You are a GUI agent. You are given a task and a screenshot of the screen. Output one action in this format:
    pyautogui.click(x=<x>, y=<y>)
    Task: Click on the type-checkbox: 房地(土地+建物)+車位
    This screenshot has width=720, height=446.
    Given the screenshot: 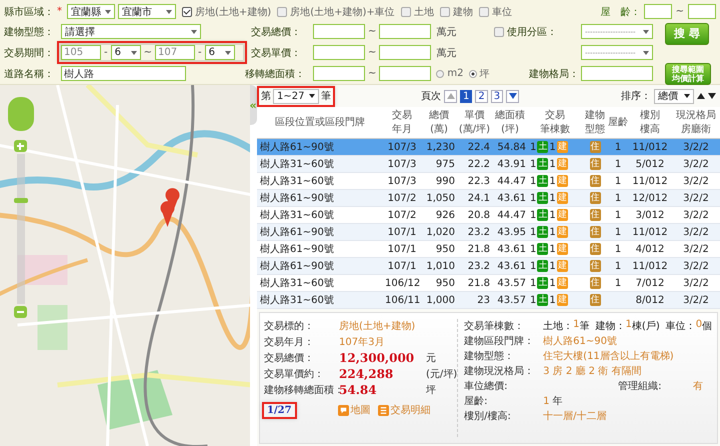 What is the action you would take?
    pyautogui.click(x=336, y=11)
    